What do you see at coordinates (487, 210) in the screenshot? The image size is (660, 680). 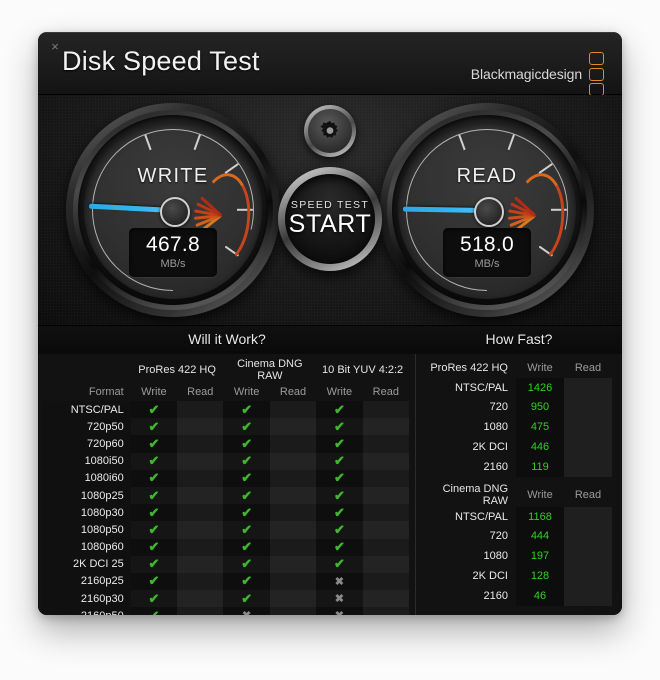 I see `read-gauge-face: READ 518.0 MB/s` at bounding box center [487, 210].